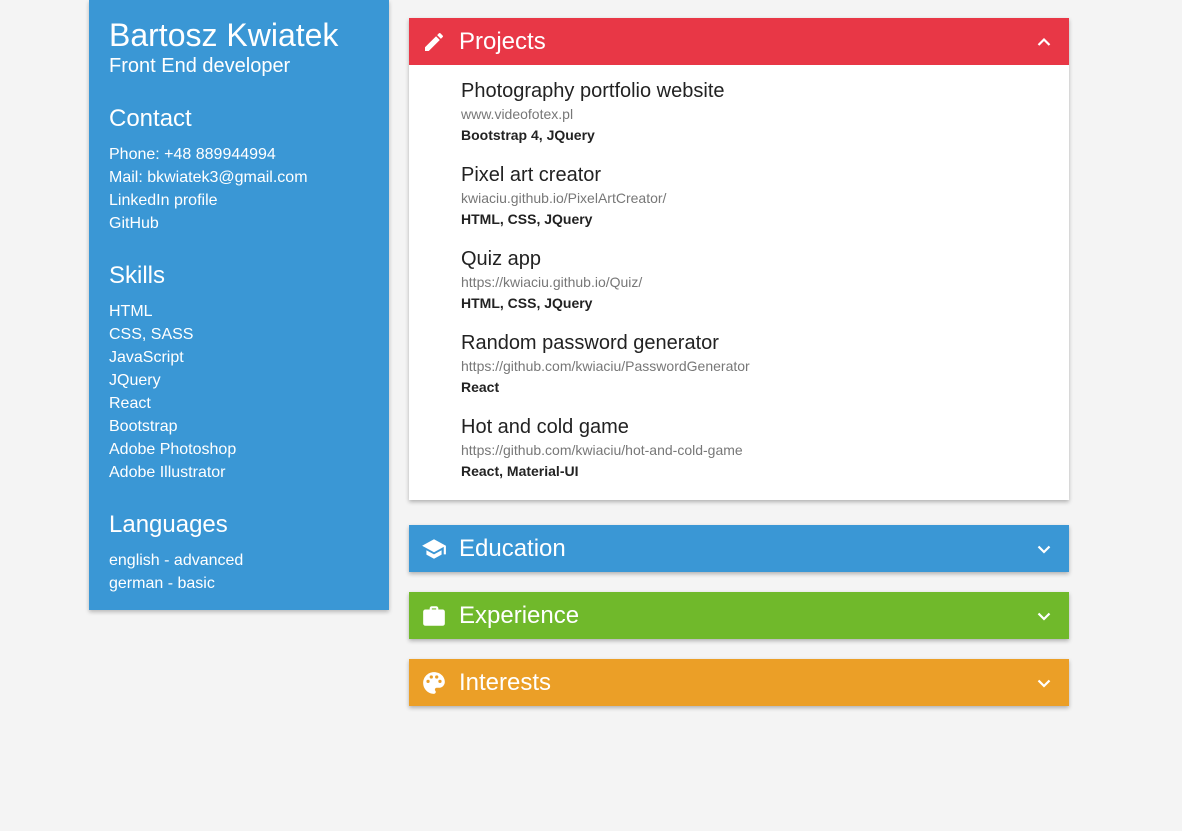 This screenshot has width=1182, height=831. What do you see at coordinates (239, 572) in the screenshot?
I see `languages-list: english - advanced german - basic` at bounding box center [239, 572].